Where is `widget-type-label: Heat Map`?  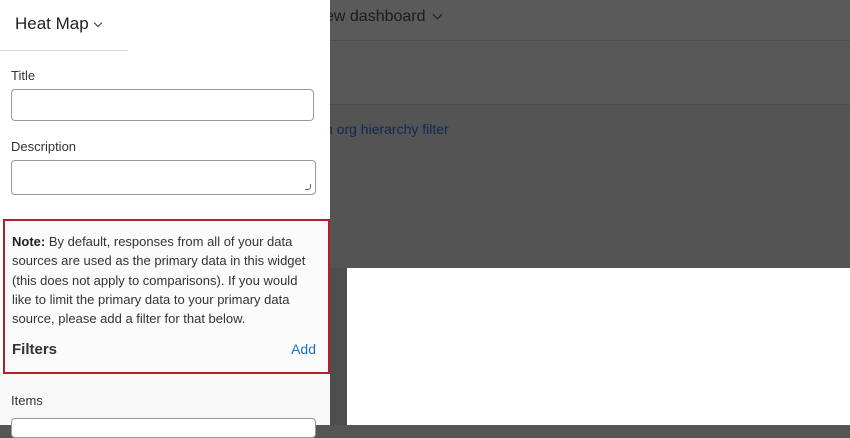 widget-type-label: Heat Map is located at coordinates (52, 23).